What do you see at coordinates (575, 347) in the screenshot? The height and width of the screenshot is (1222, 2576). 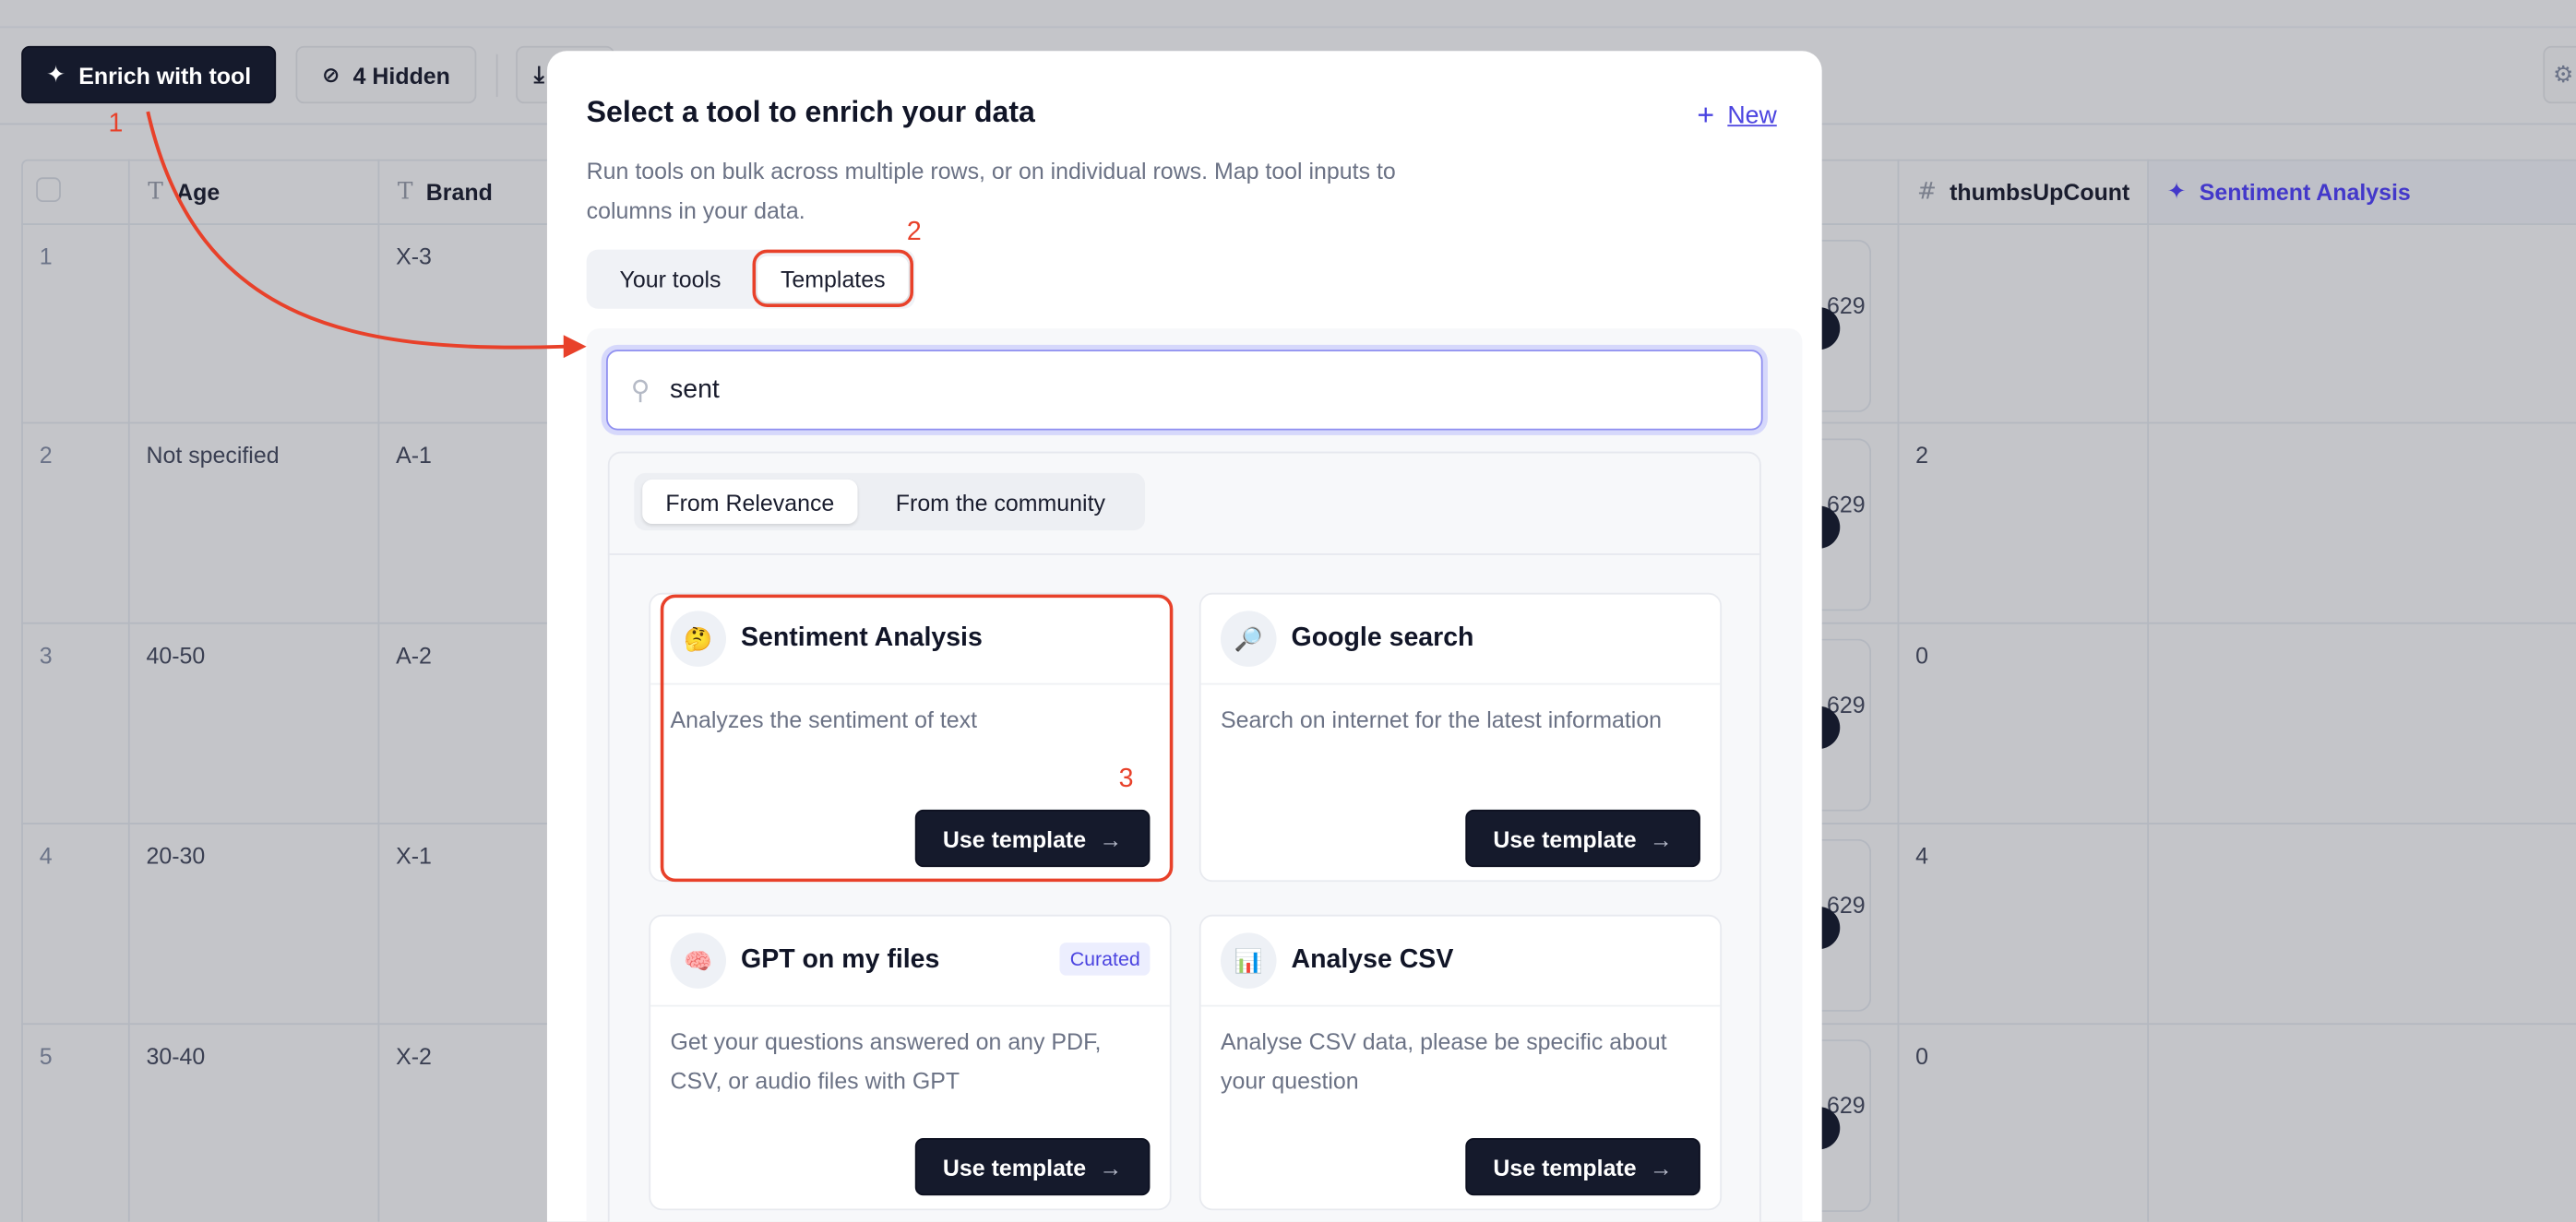 I see `arrow-head` at bounding box center [575, 347].